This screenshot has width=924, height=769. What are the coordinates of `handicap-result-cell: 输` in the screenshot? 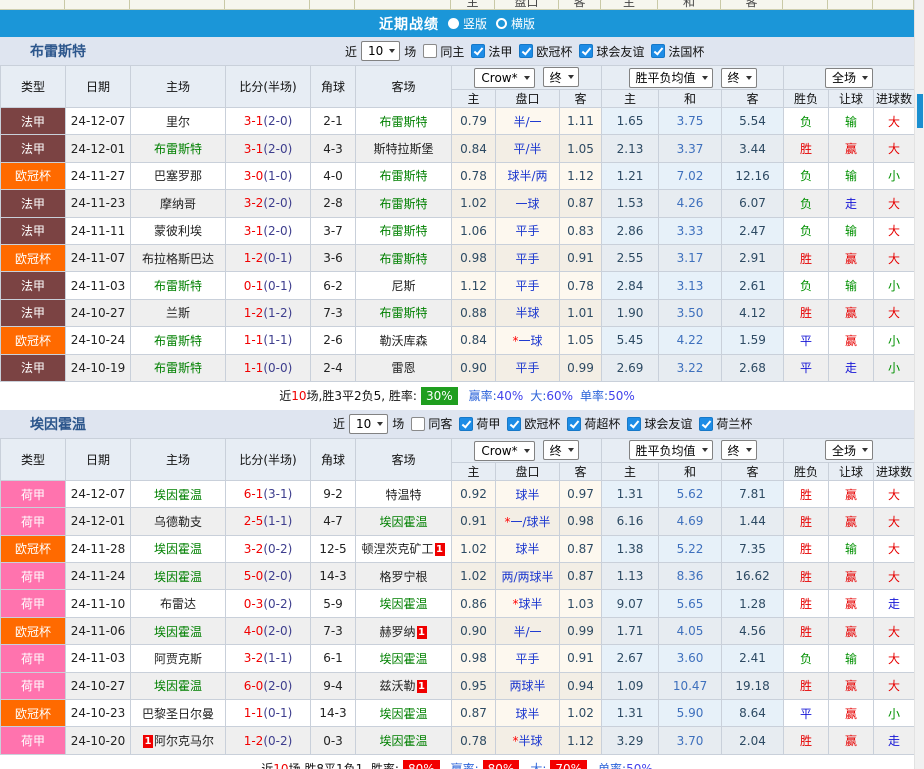 It's located at (851, 549).